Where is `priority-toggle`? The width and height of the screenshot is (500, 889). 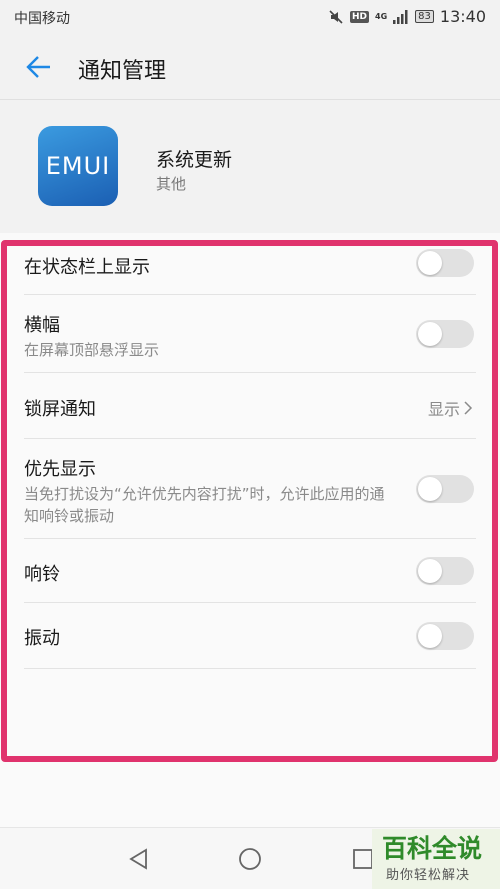
priority-toggle is located at coordinates (445, 489).